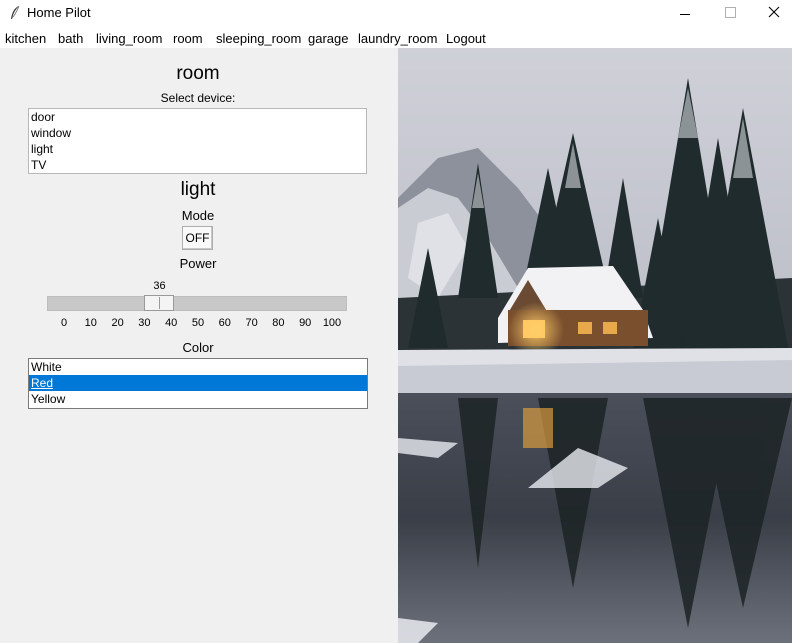 The width and height of the screenshot is (792, 643). What do you see at coordinates (15, 12) in the screenshot?
I see `feather-icon` at bounding box center [15, 12].